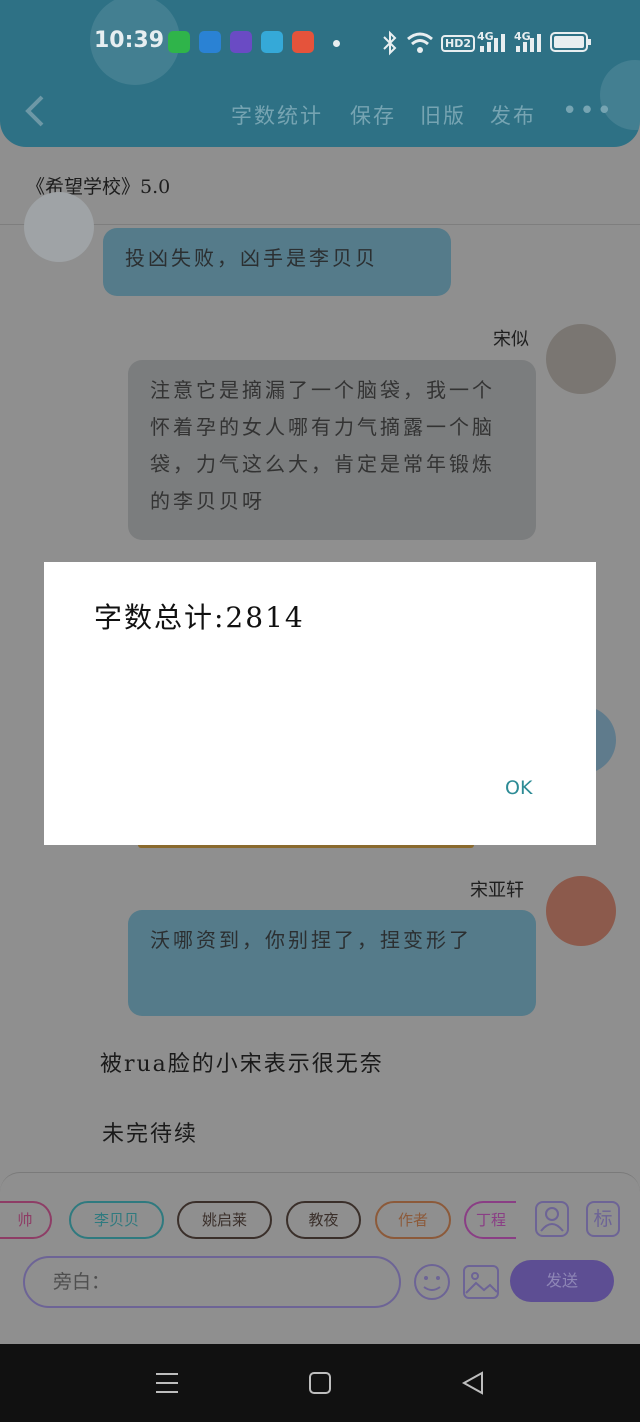 The width and height of the screenshot is (640, 1422). Describe the element at coordinates (420, 42) in the screenshot. I see `wifi-icon` at that location.